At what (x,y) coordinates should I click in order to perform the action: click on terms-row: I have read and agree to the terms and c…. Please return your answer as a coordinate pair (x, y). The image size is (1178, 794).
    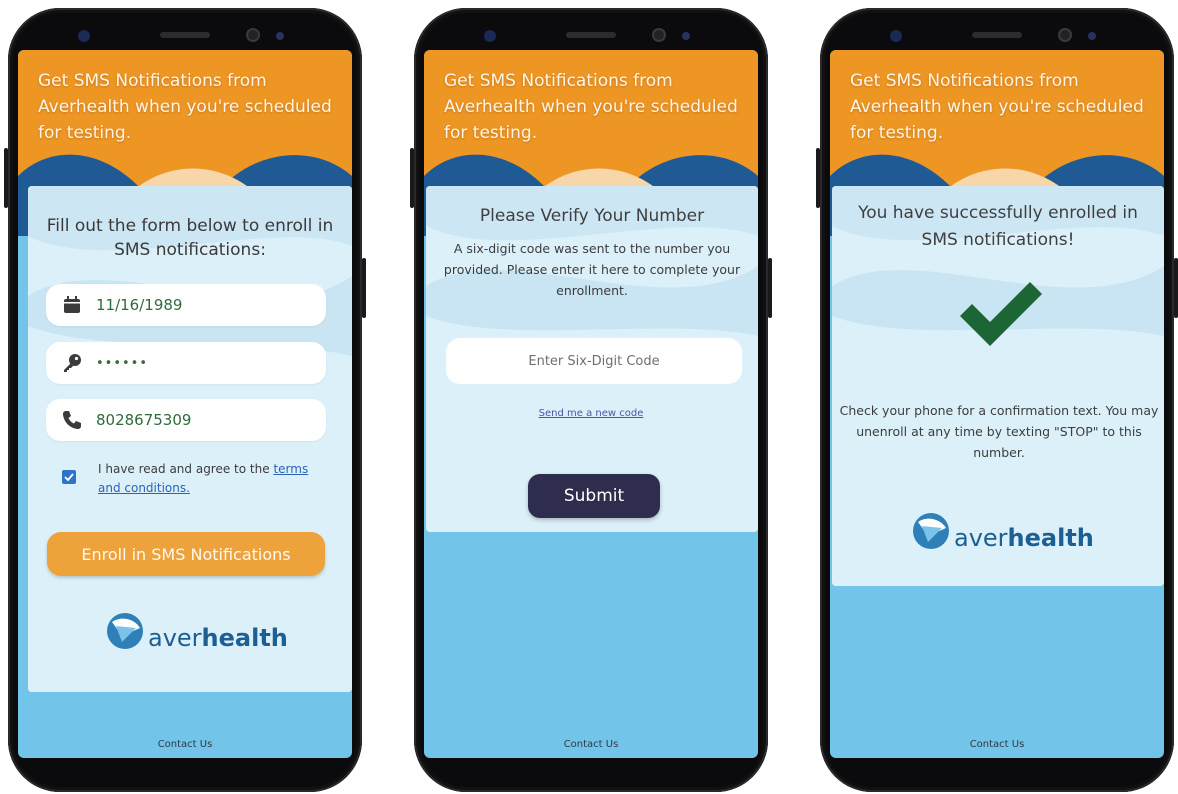
    Looking at the image, I should click on (197, 479).